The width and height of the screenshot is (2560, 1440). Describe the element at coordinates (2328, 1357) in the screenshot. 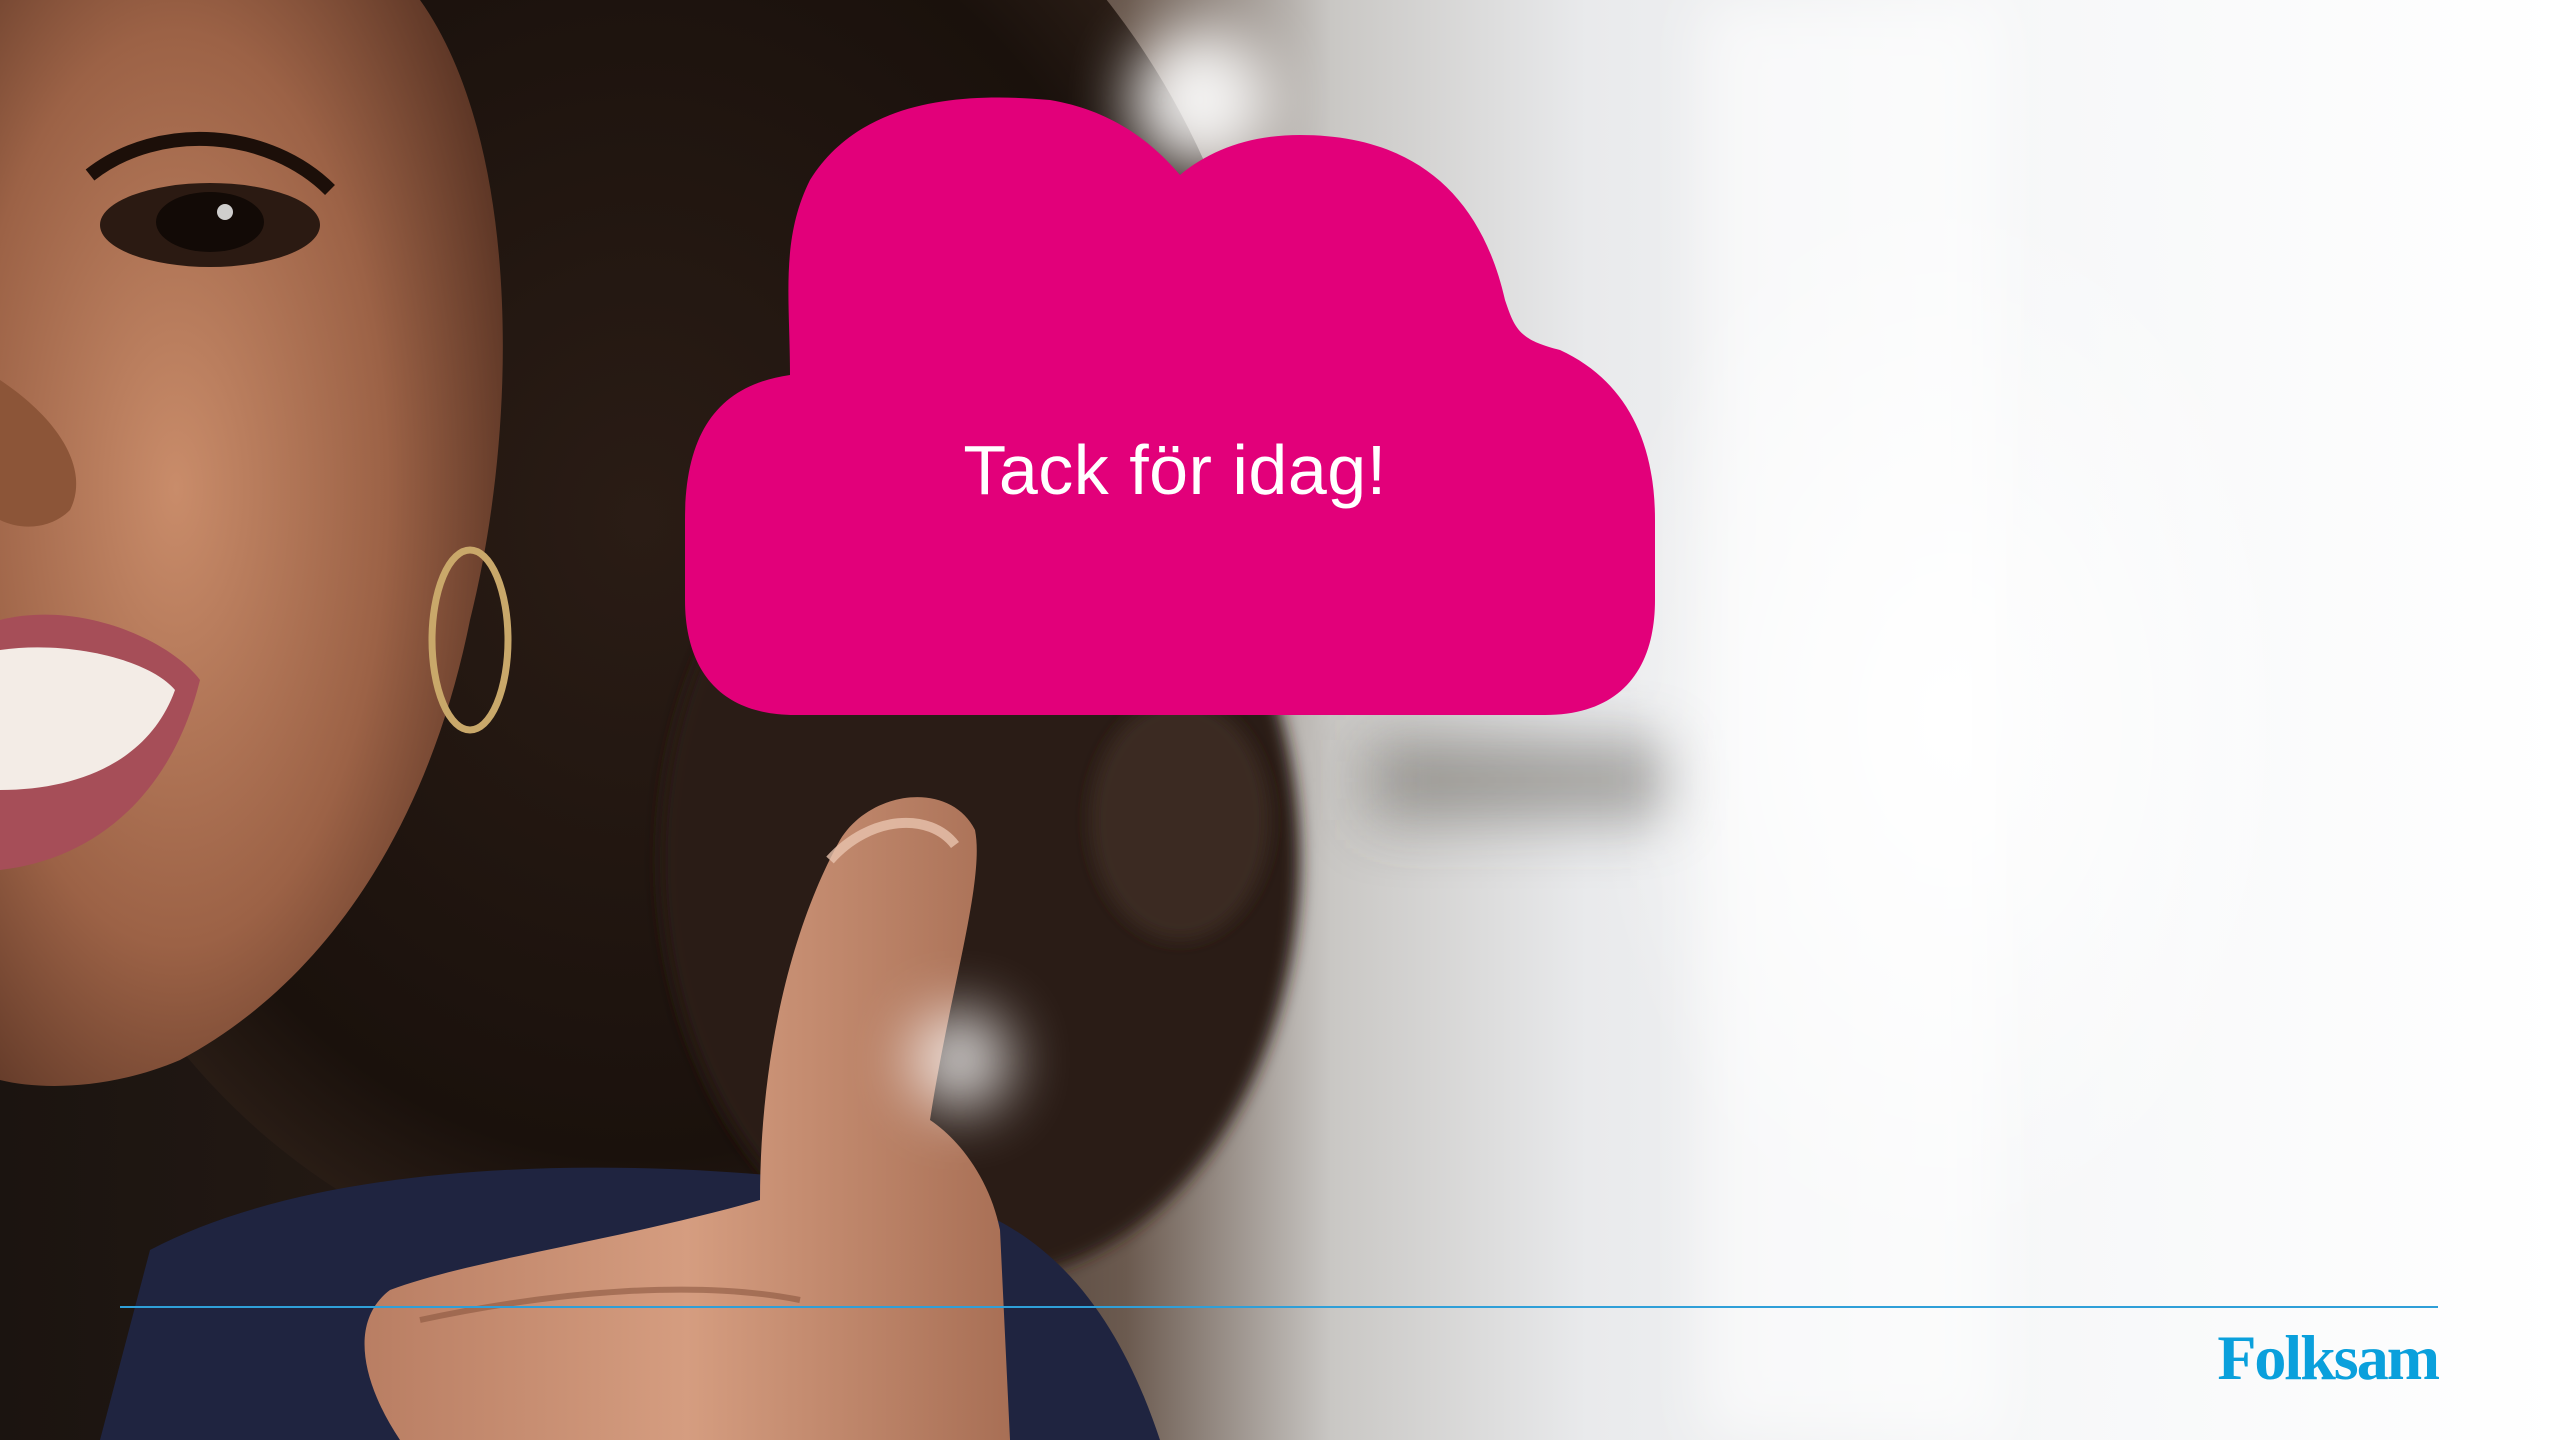

I see `folksam-logo: Folksam` at that location.